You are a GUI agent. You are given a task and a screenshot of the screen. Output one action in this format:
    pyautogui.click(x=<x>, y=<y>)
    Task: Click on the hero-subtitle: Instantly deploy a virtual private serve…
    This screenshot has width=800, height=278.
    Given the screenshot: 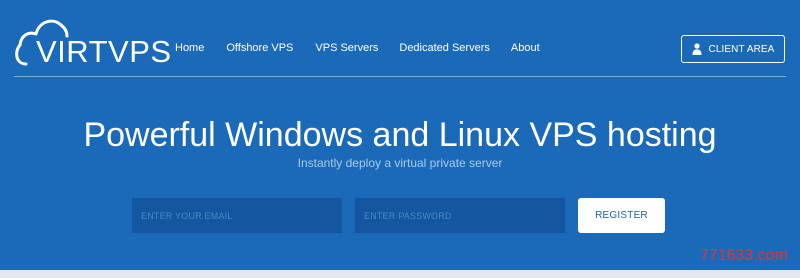 What is the action you would take?
    pyautogui.click(x=400, y=163)
    